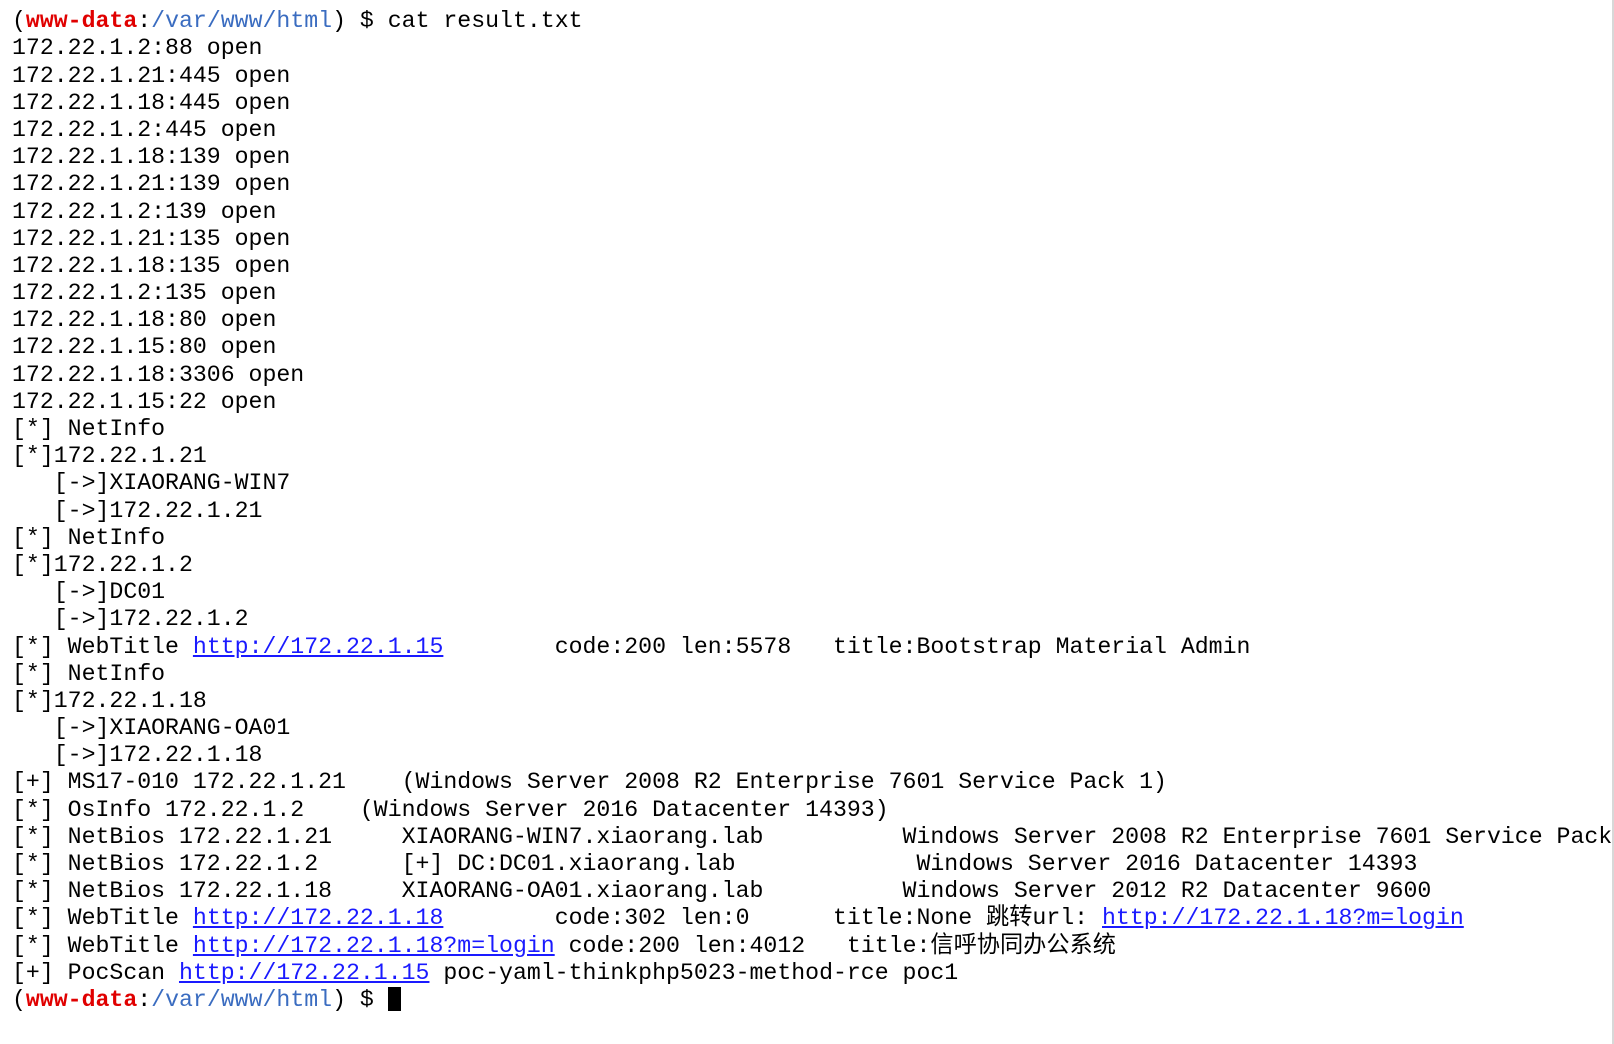 Image resolution: width=1614 pixels, height=1044 pixels. I want to click on terminal-line: 172.22.1.18:80 open, so click(813, 320).